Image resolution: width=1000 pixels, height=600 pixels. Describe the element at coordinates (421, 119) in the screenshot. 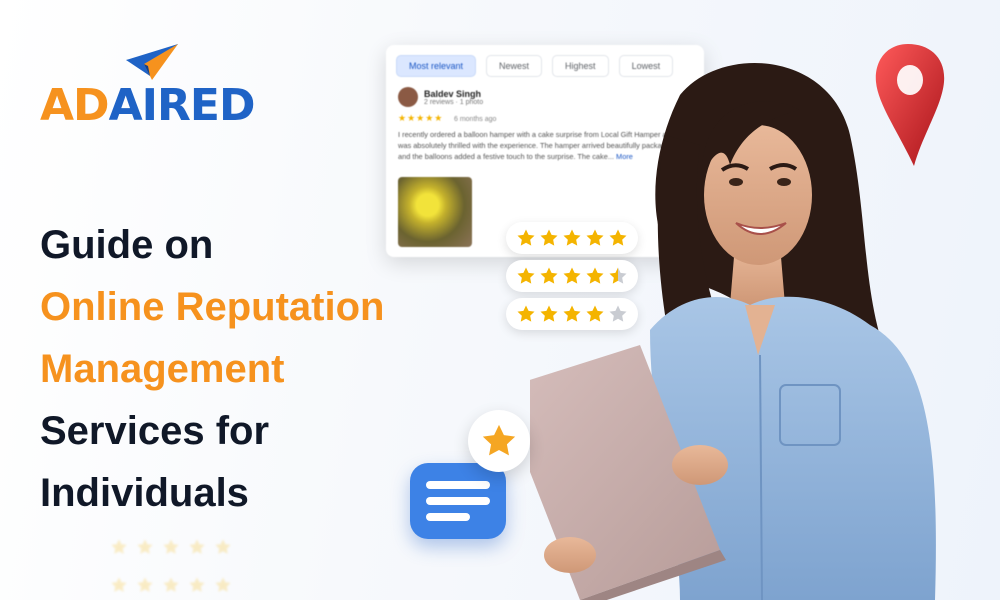

I see `review-stars: ★★★★★` at that location.